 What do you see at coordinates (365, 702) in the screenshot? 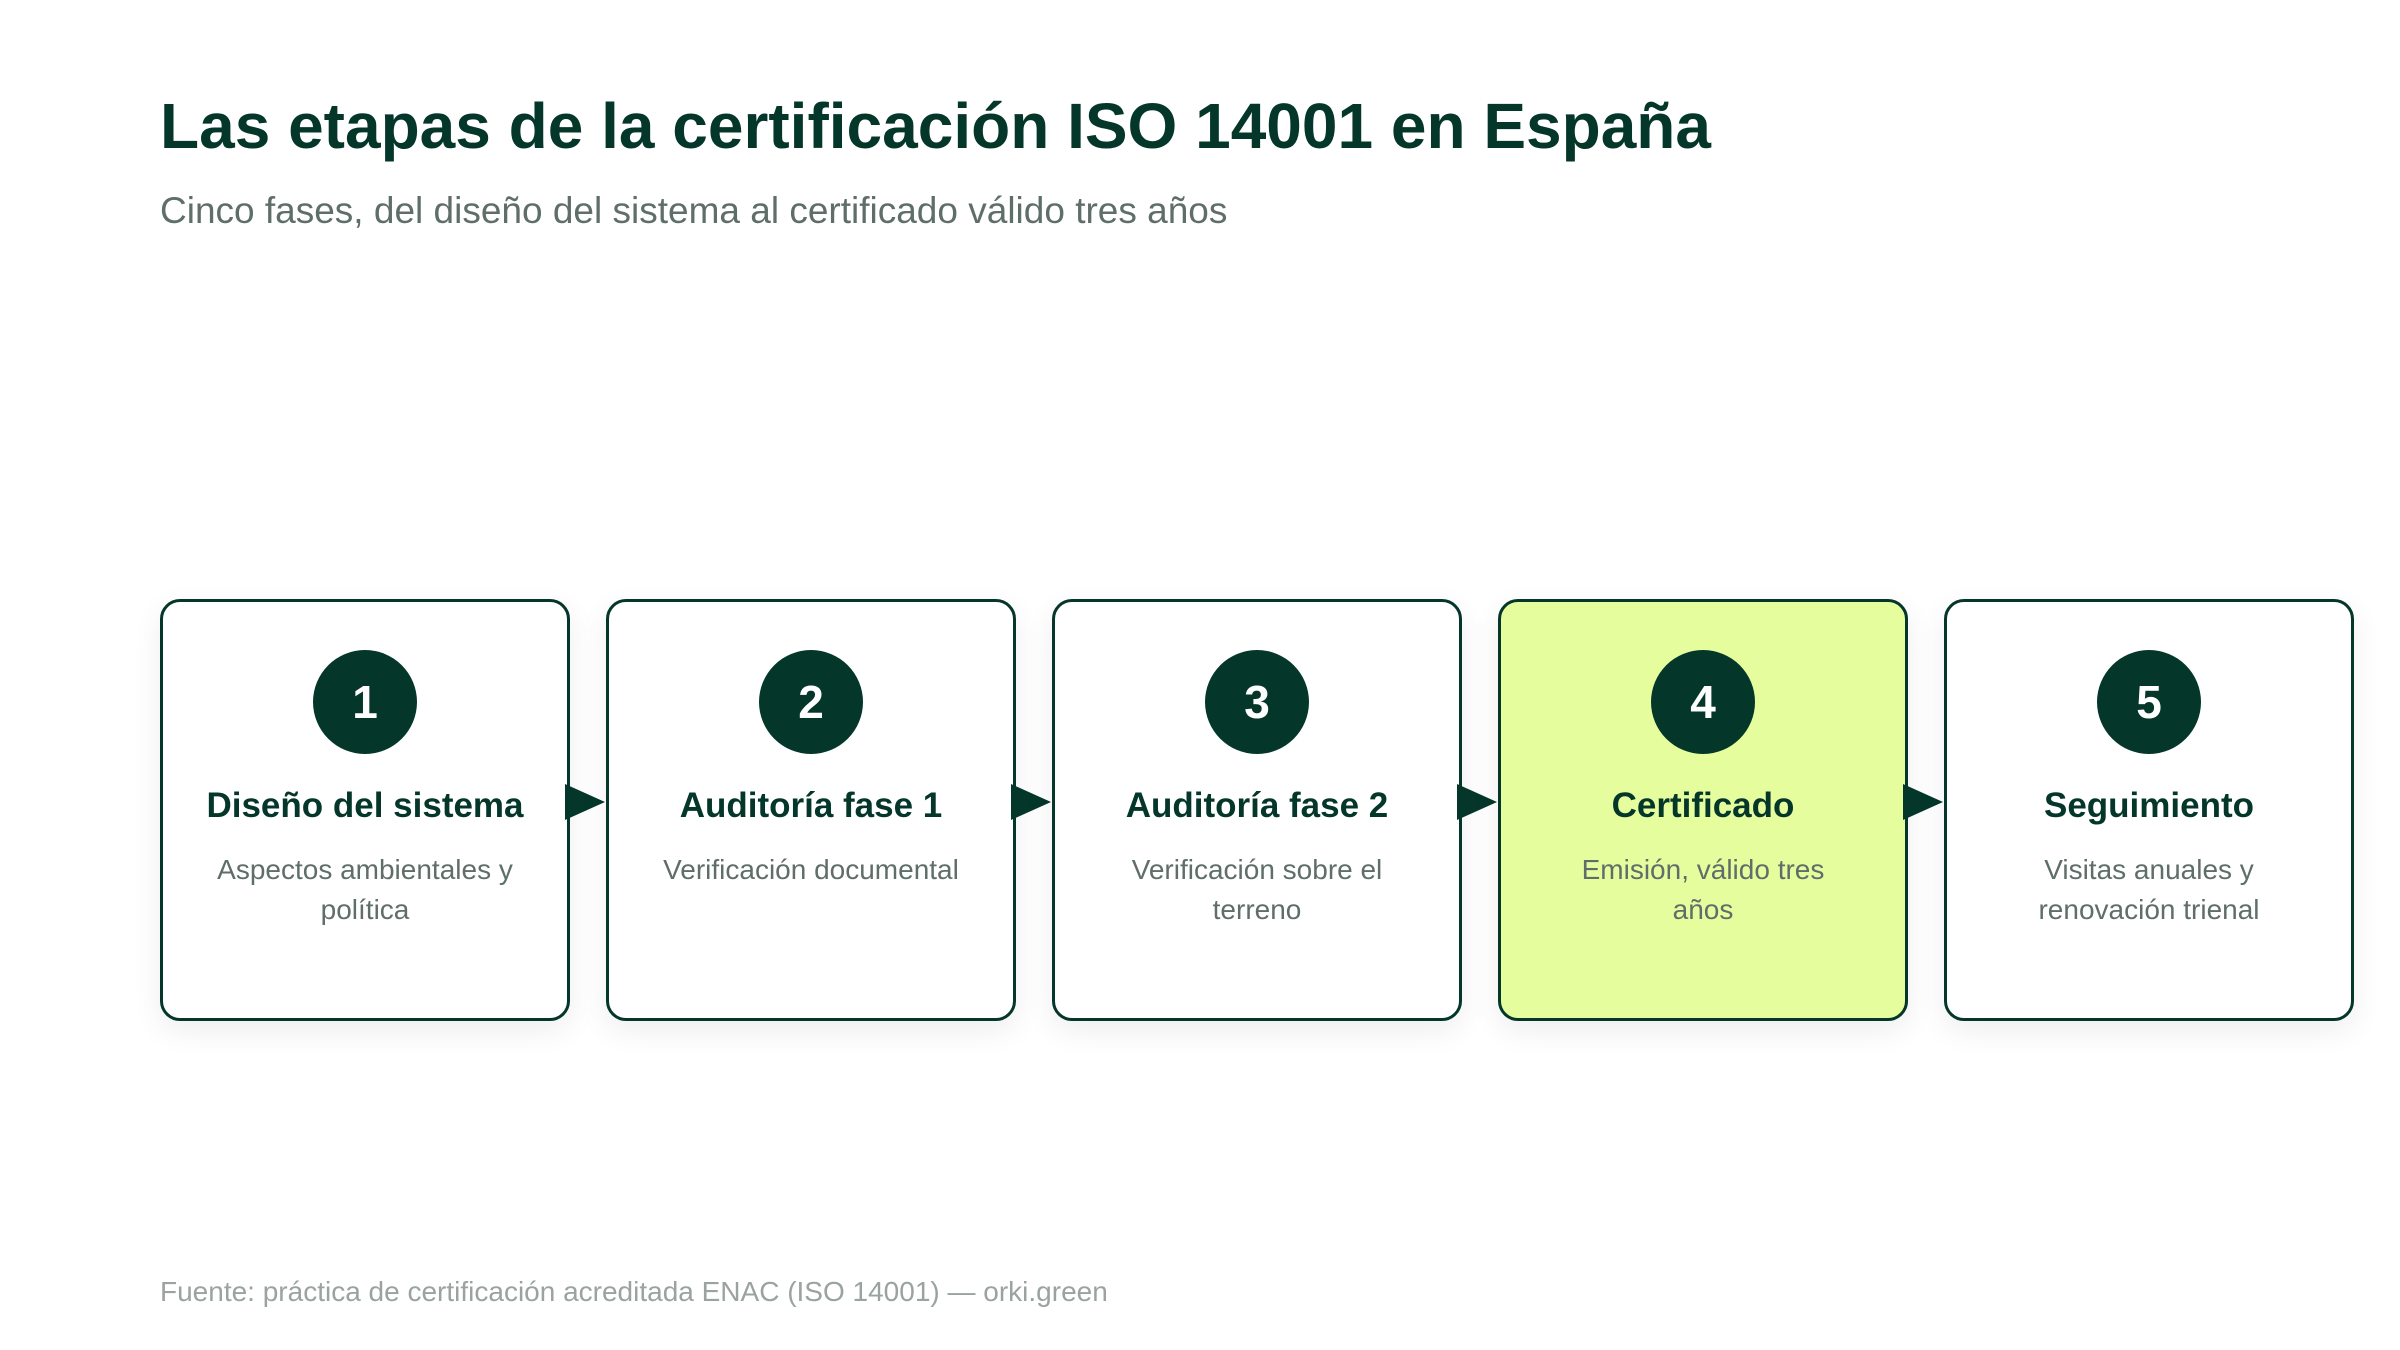
I see `step-number-badge: 1` at bounding box center [365, 702].